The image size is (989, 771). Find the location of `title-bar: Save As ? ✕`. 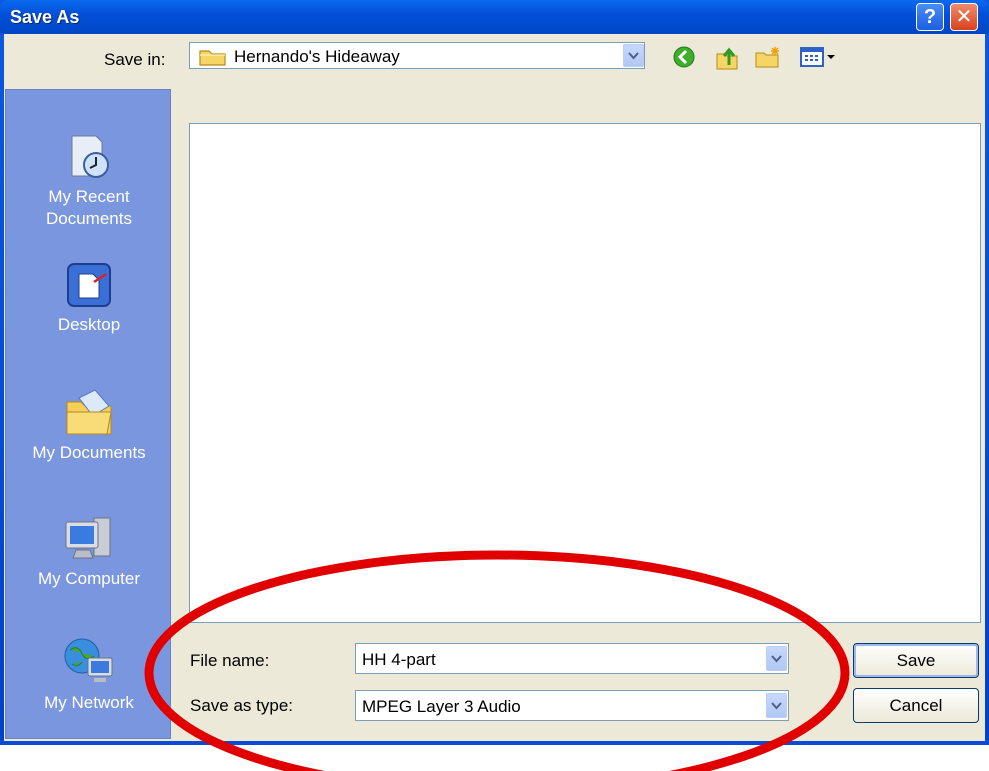

title-bar: Save As ? ✕ is located at coordinates (494, 17).